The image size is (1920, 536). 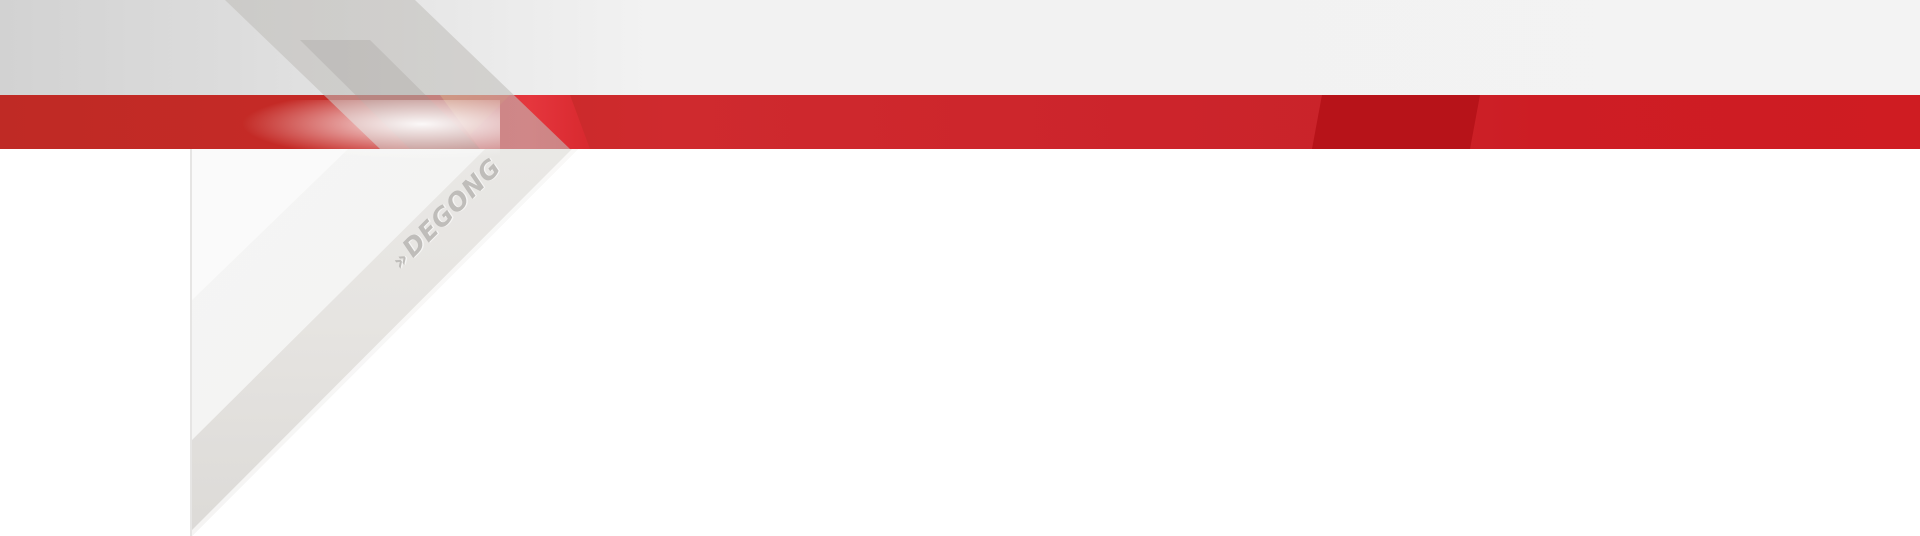 I want to click on light-glow, so click(x=370, y=130).